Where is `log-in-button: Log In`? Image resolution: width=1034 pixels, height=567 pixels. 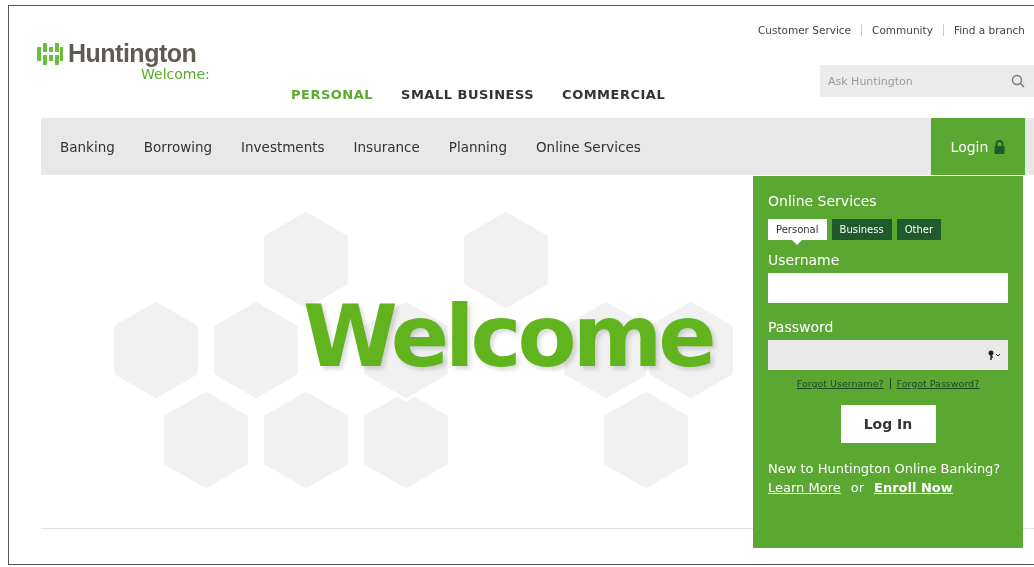
log-in-button: Log In is located at coordinates (888, 424).